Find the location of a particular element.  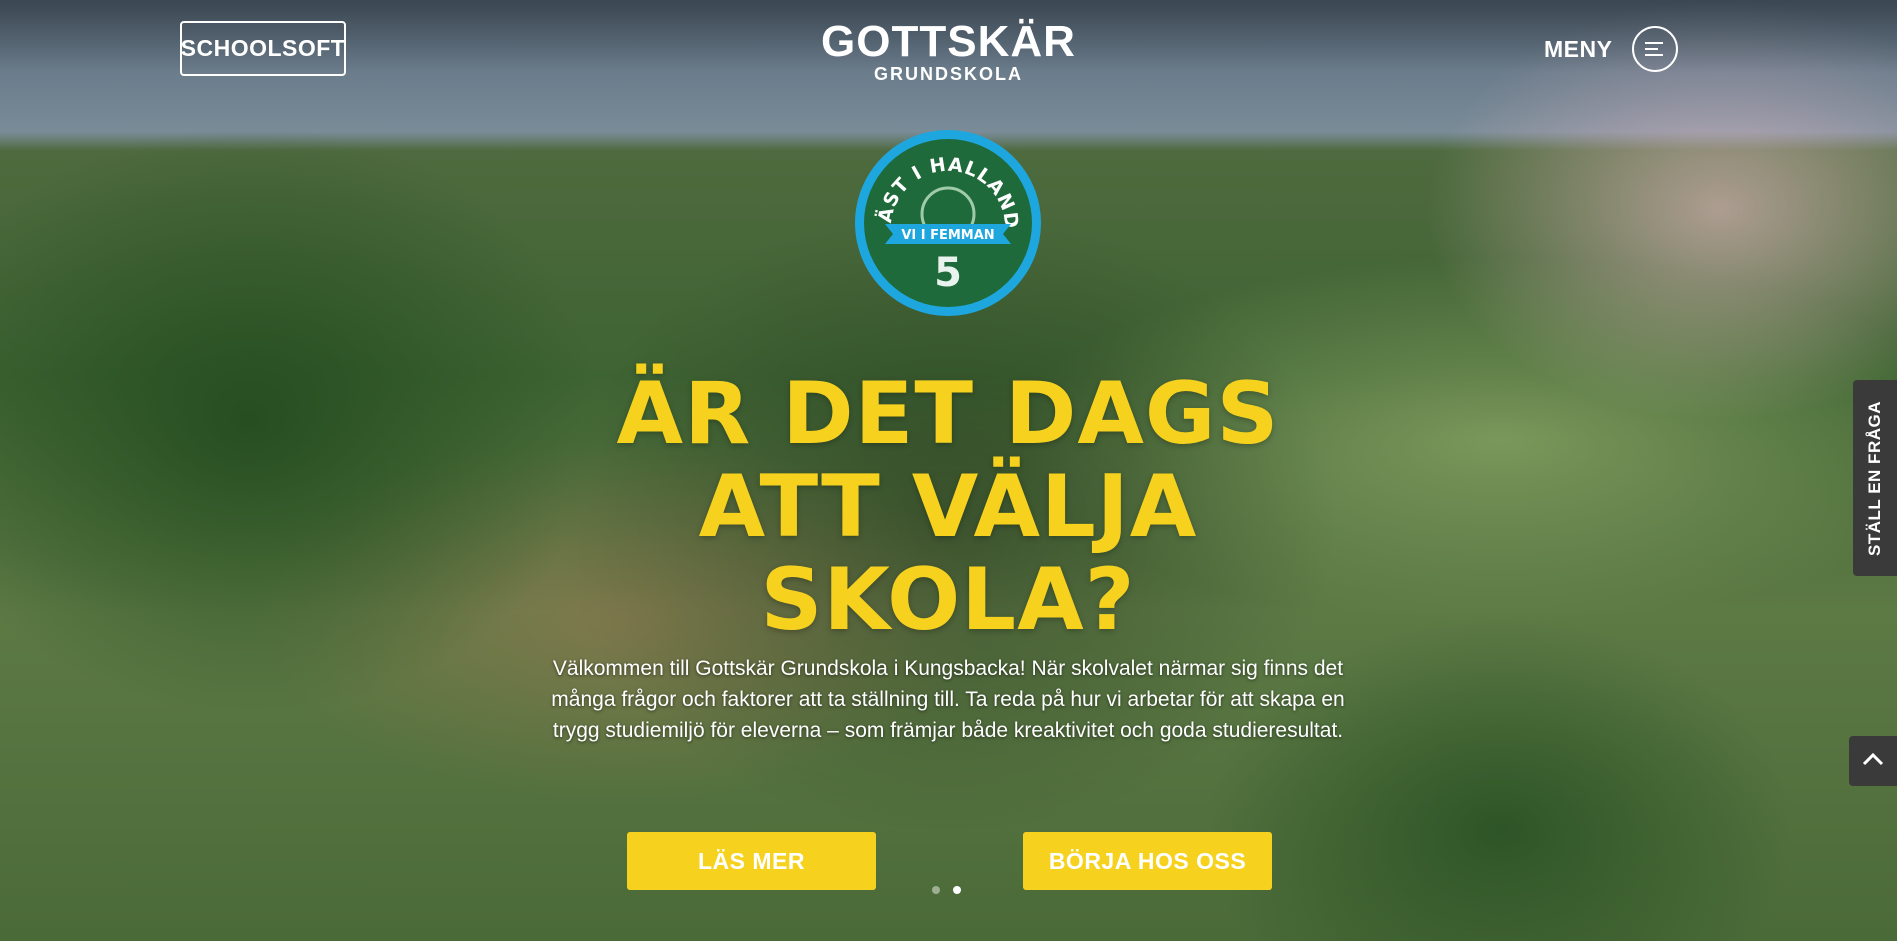

scroll-to-top-button is located at coordinates (1873, 761).